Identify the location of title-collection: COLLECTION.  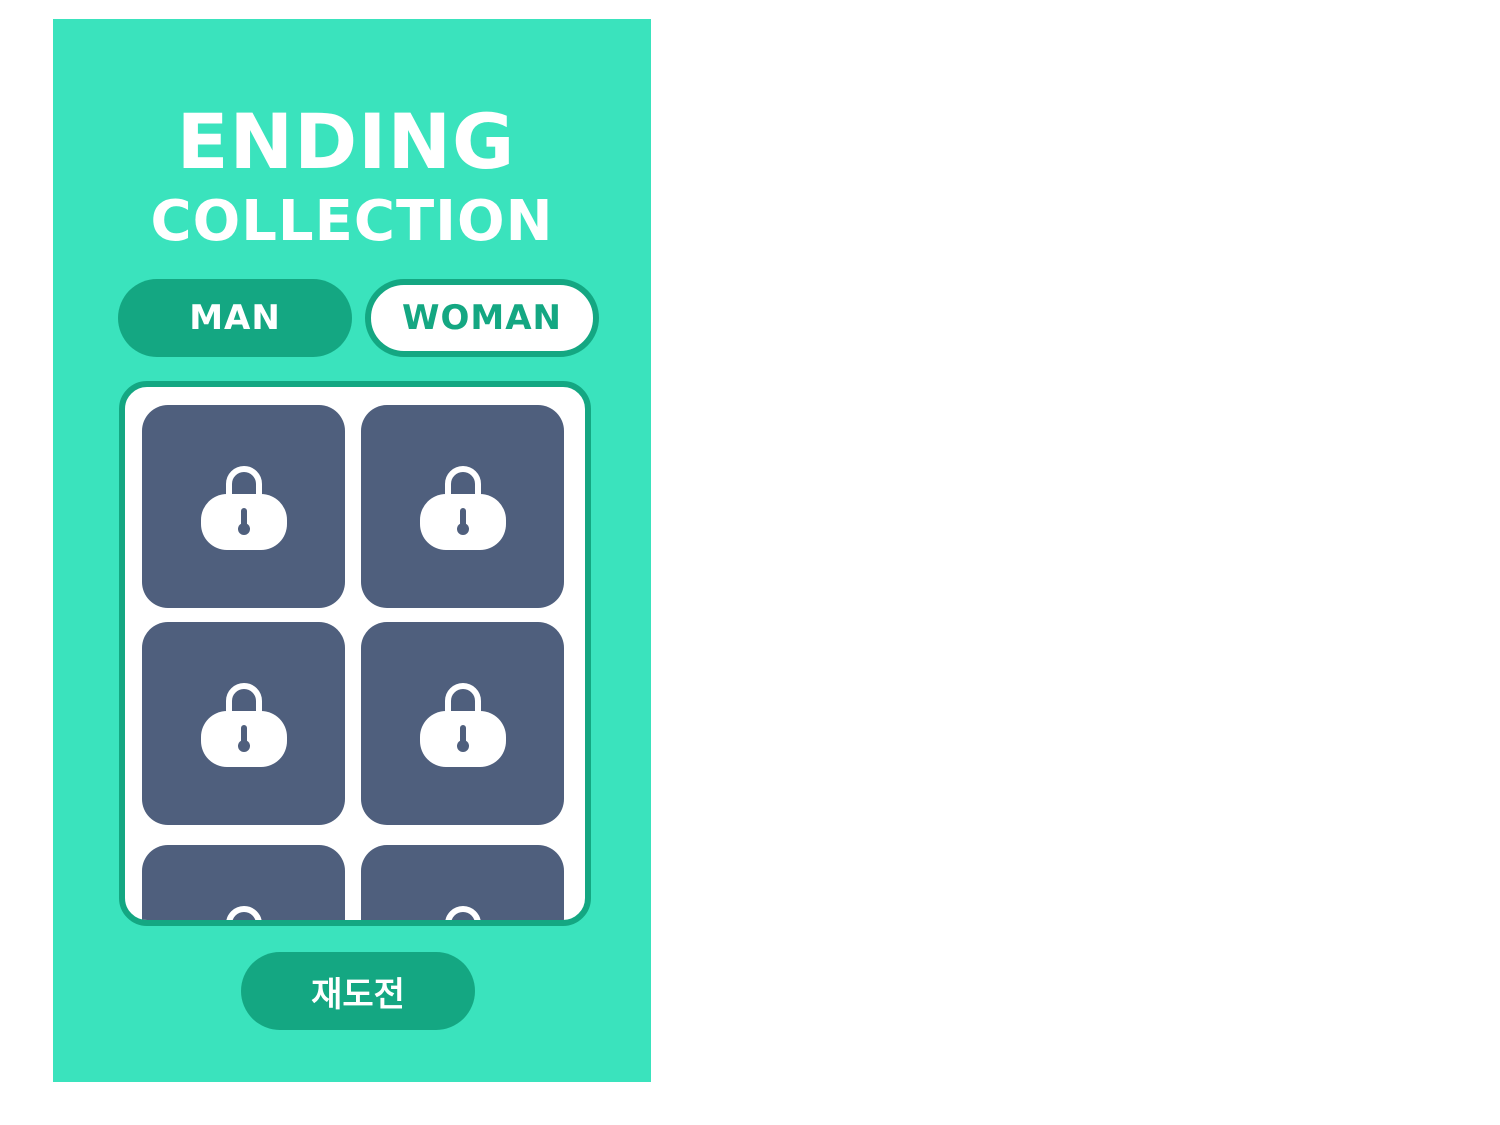
(352, 221).